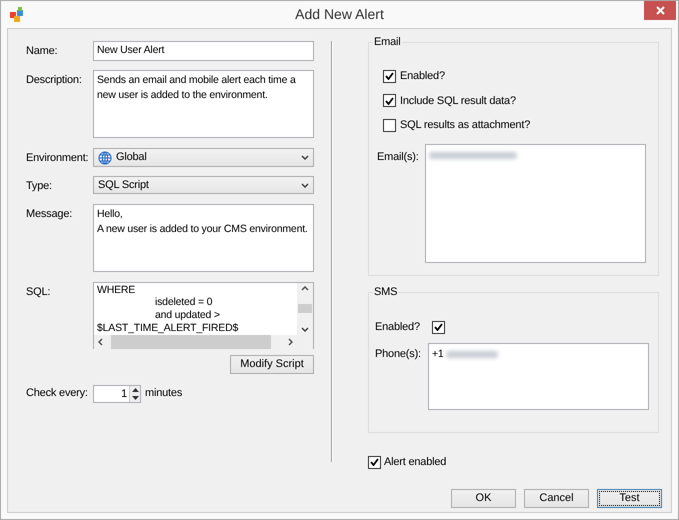  What do you see at coordinates (42, 51) in the screenshot?
I see `field-label: Name:` at bounding box center [42, 51].